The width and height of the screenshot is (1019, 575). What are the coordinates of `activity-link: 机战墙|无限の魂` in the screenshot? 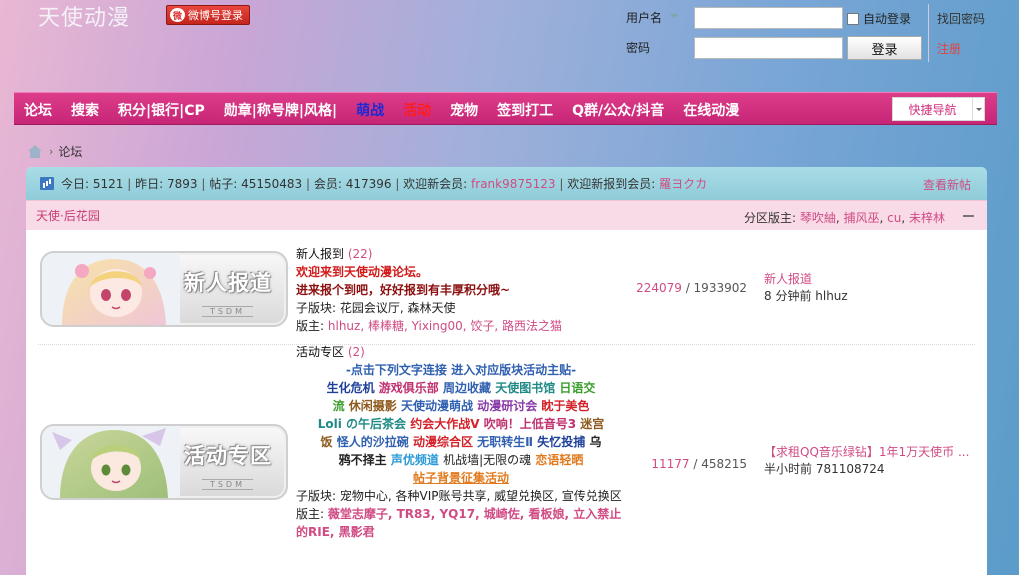 It's located at (487, 460).